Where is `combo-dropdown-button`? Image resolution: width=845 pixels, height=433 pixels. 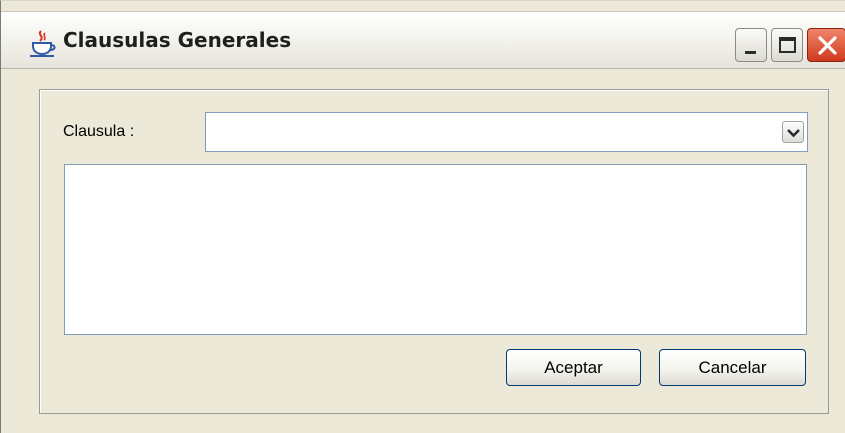 combo-dropdown-button is located at coordinates (793, 132).